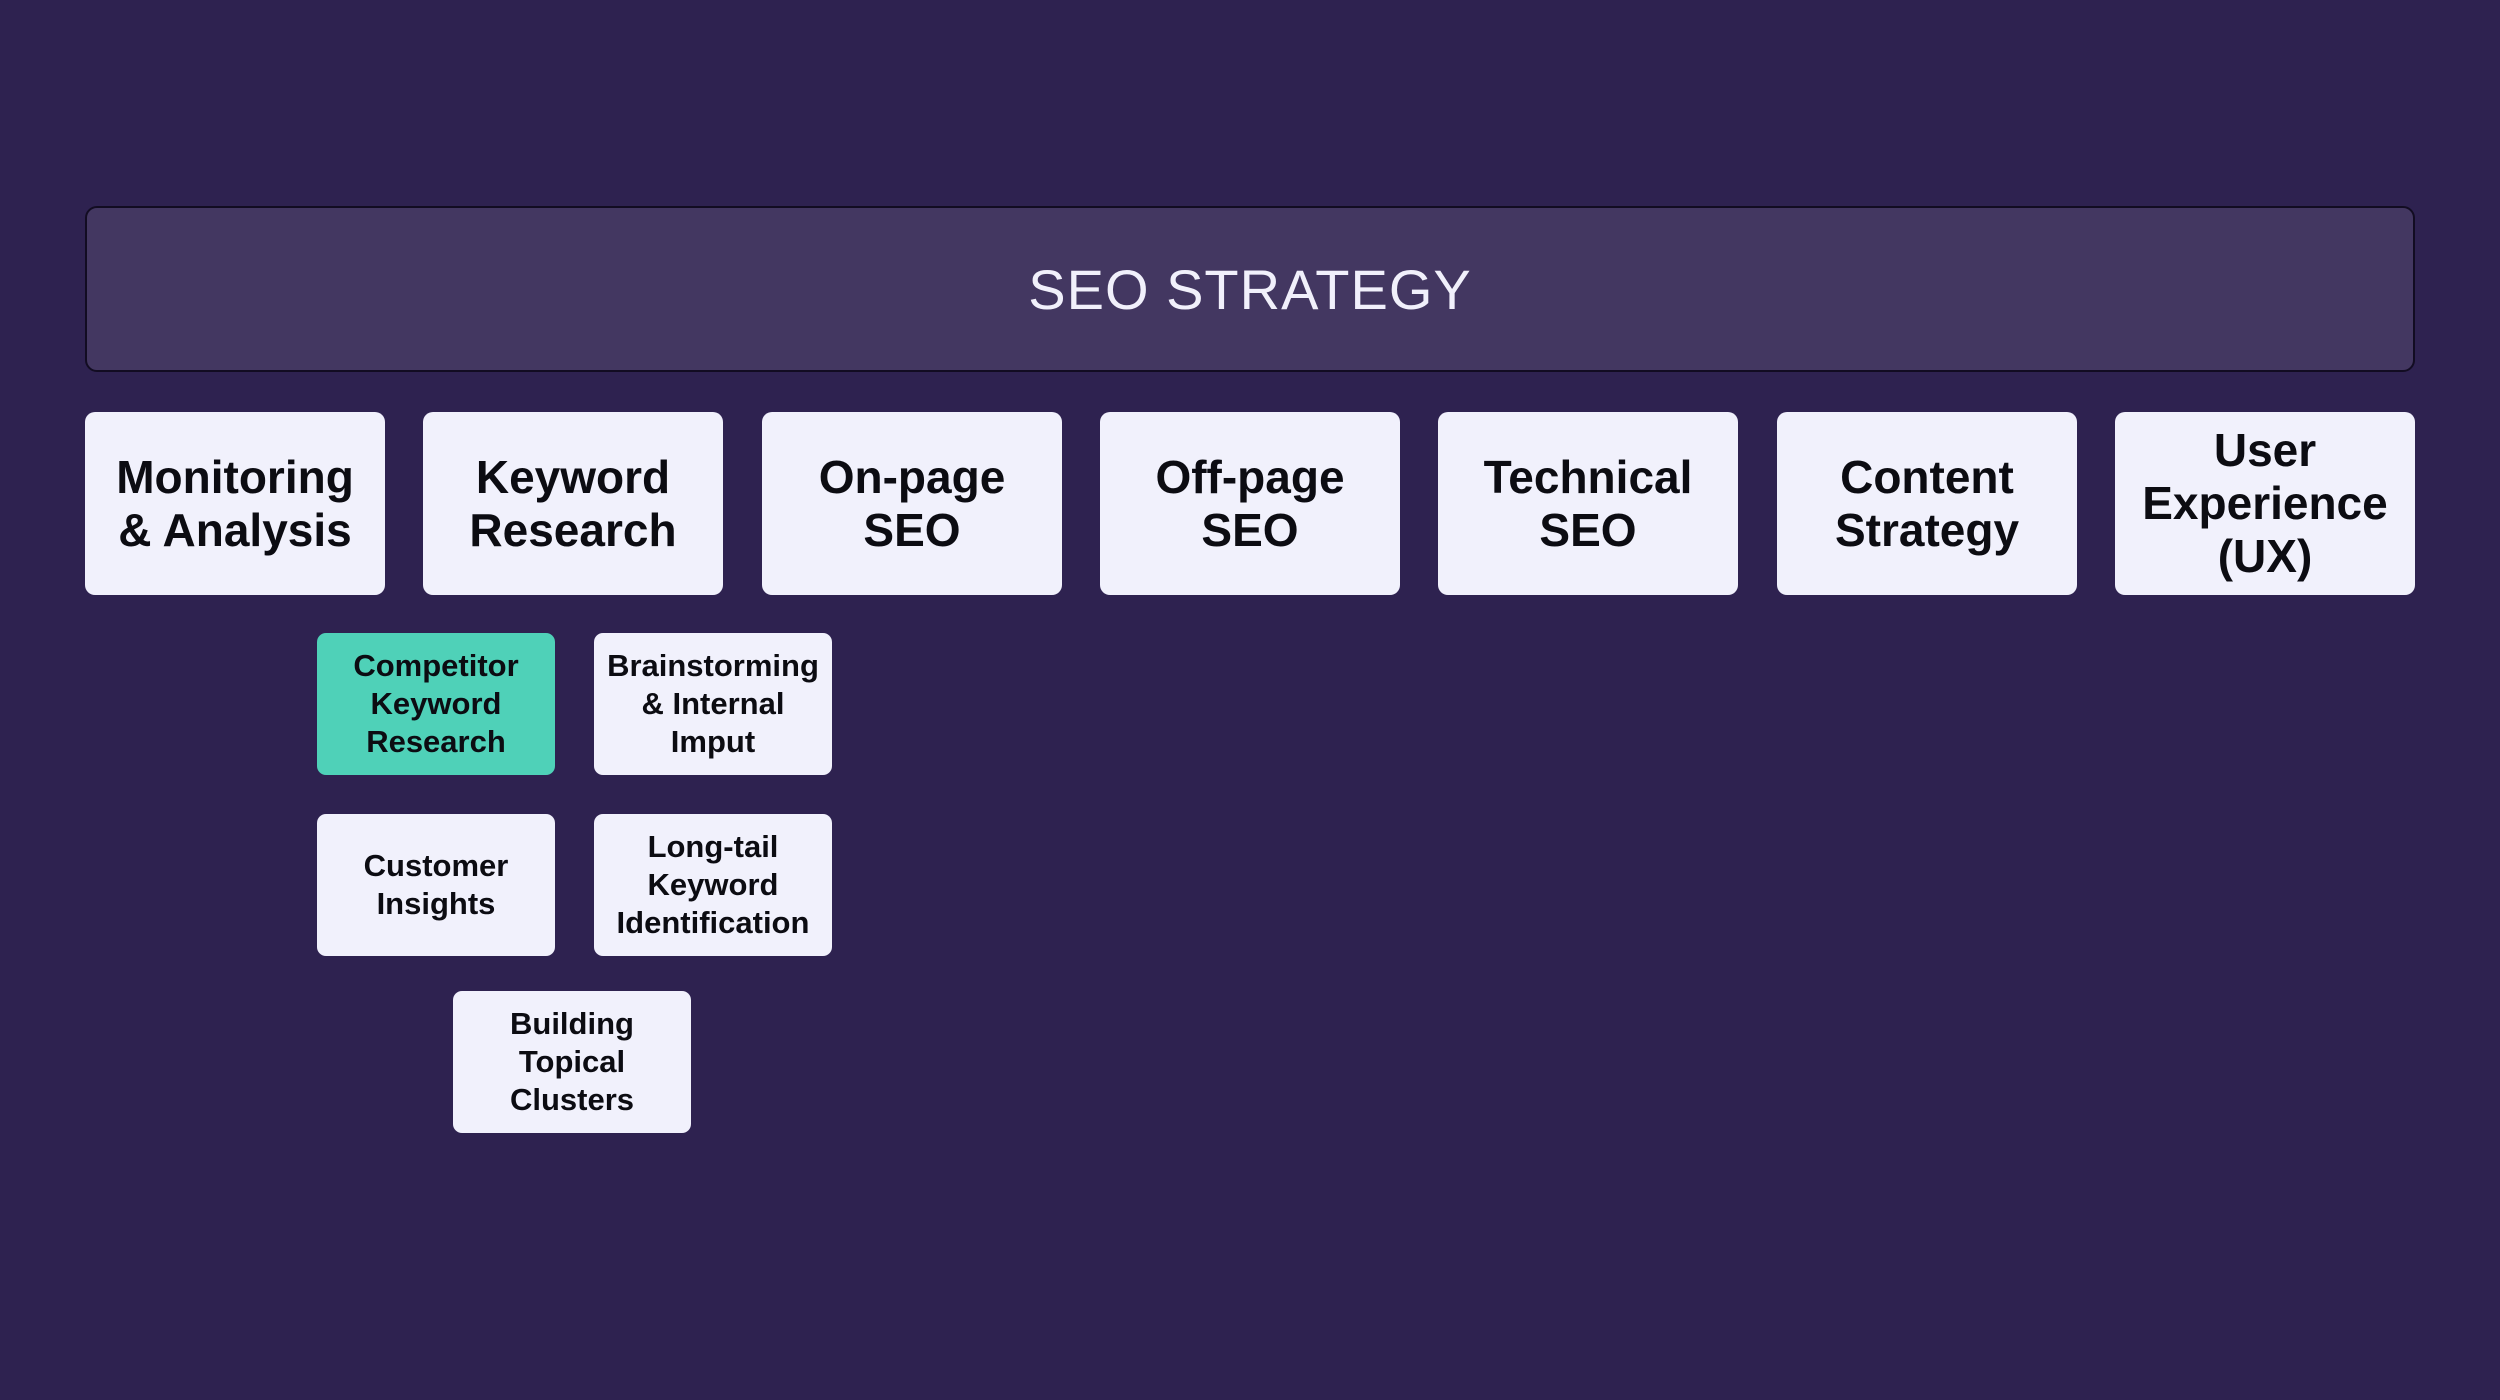 This screenshot has width=2500, height=1400. Describe the element at coordinates (2265, 503) in the screenshot. I see `category-user-experience: User Experience (UX)` at that location.